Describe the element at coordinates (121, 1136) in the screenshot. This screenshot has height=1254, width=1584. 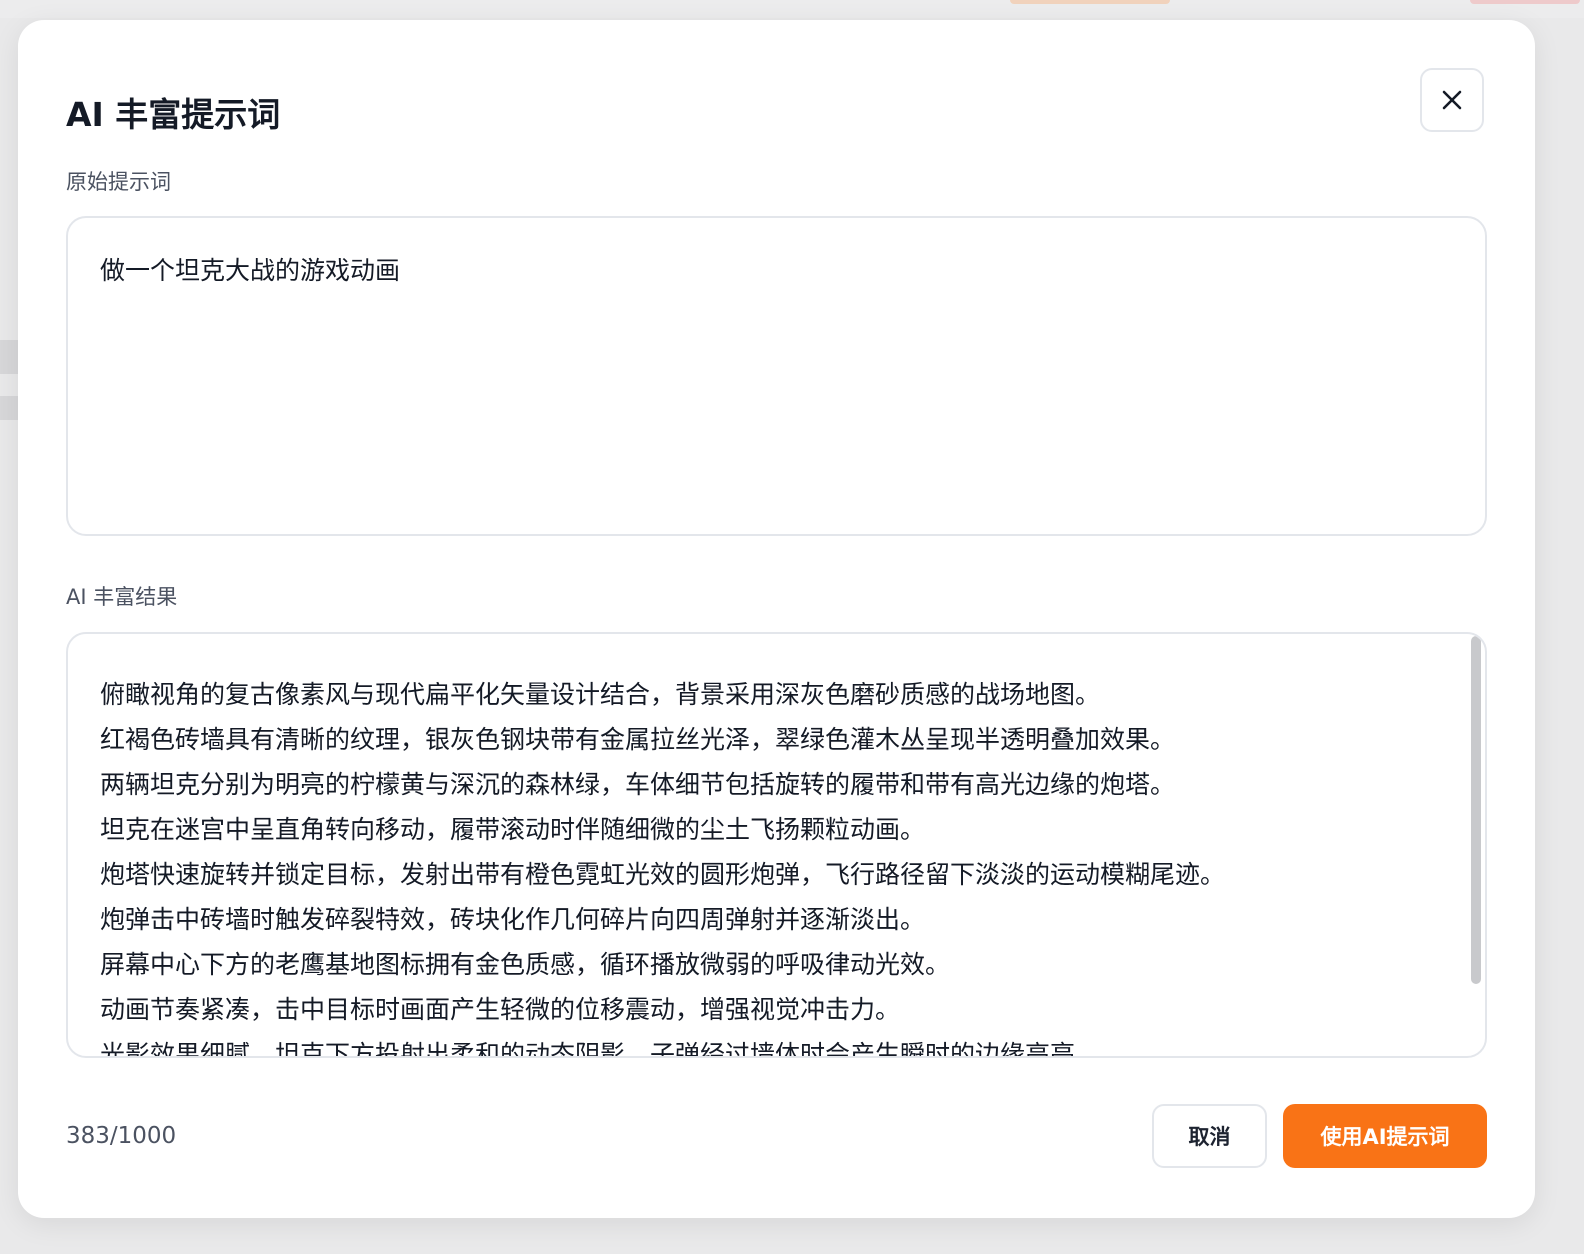
I see `character-count: 383/1000` at that location.